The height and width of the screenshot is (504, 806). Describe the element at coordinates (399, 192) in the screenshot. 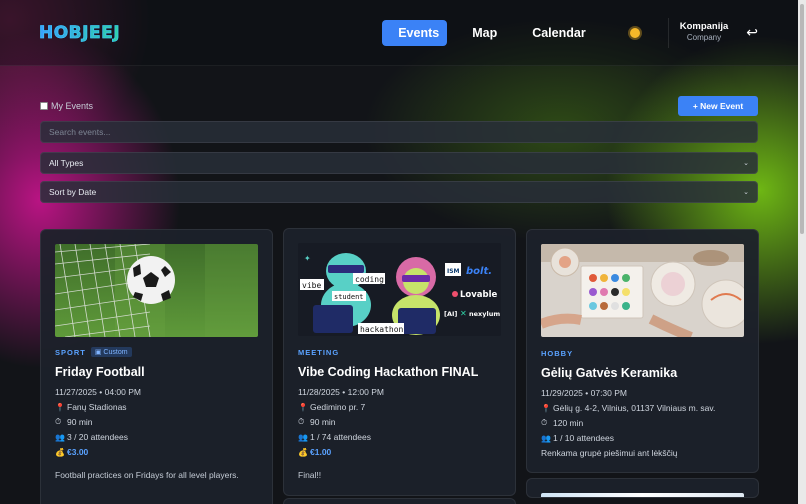

I see `sort-select: Sort by Date ⌄` at that location.